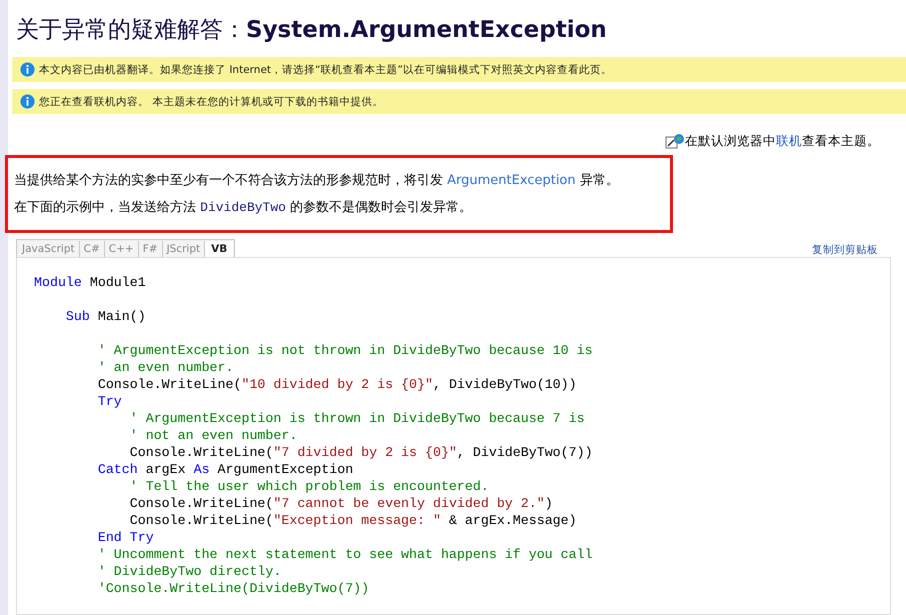 The width and height of the screenshot is (906, 615). Describe the element at coordinates (244, 208) in the screenshot. I see `description-text: 在下面的示例中，当发送给方法 DivideByTwo 的参数不是偶数时会引发异常。` at that location.